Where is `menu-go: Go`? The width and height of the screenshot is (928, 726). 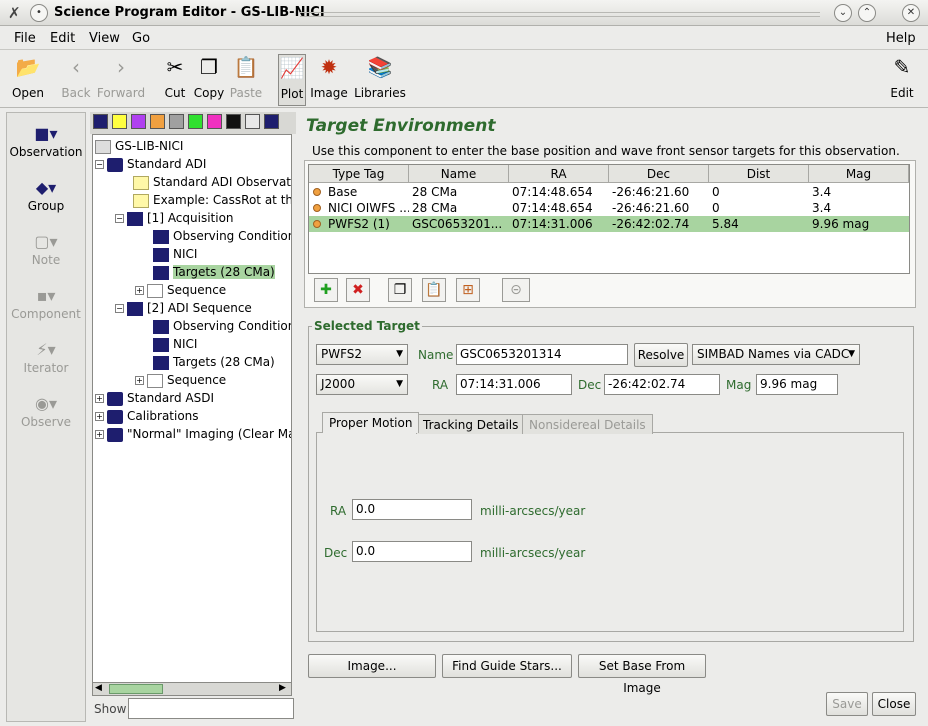 menu-go: Go is located at coordinates (141, 38).